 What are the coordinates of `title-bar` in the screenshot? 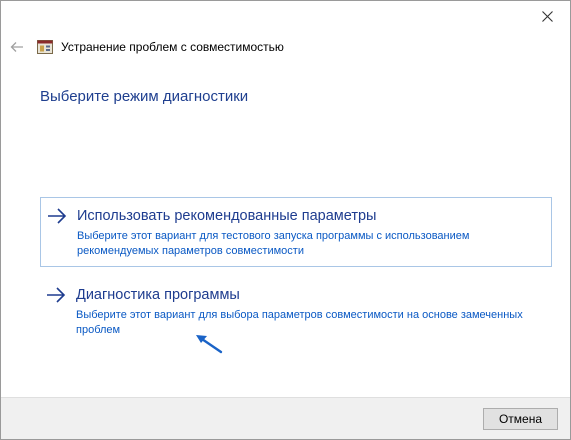 It's located at (285, 16).